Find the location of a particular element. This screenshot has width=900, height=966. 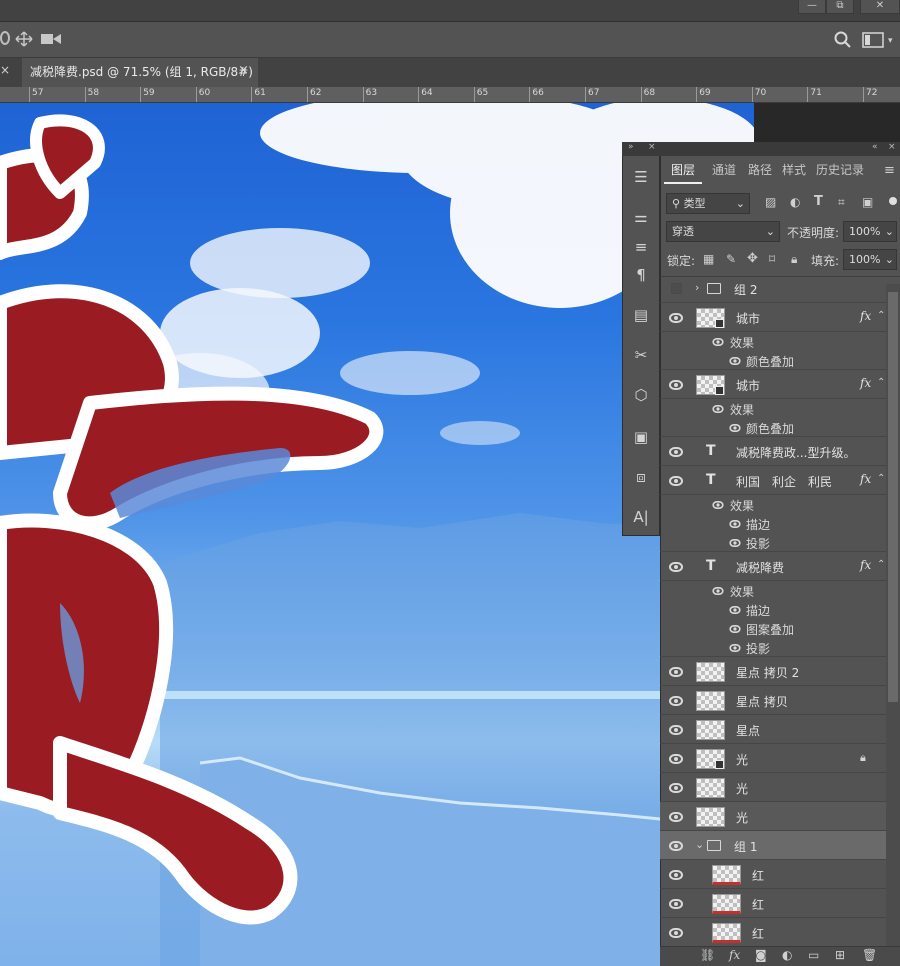

close-panel-icon: × is located at coordinates (892, 147).